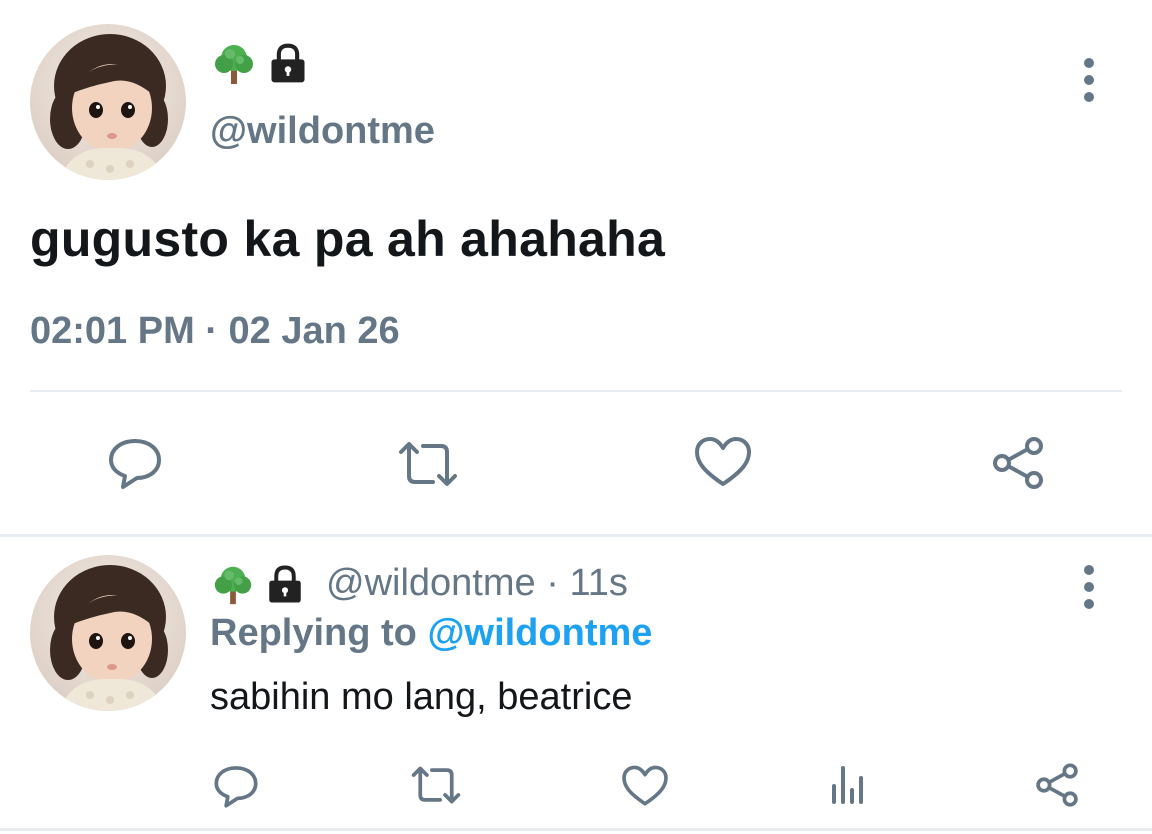  I want to click on reply-meta: @wildontme · 11s, so click(477, 583).